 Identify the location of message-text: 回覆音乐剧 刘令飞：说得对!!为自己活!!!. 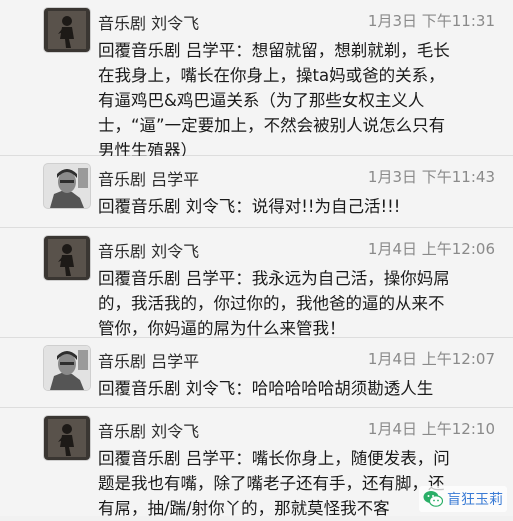
(249, 206).